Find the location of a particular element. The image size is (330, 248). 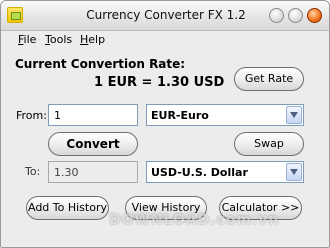

maximize-button is located at coordinates (295, 15).